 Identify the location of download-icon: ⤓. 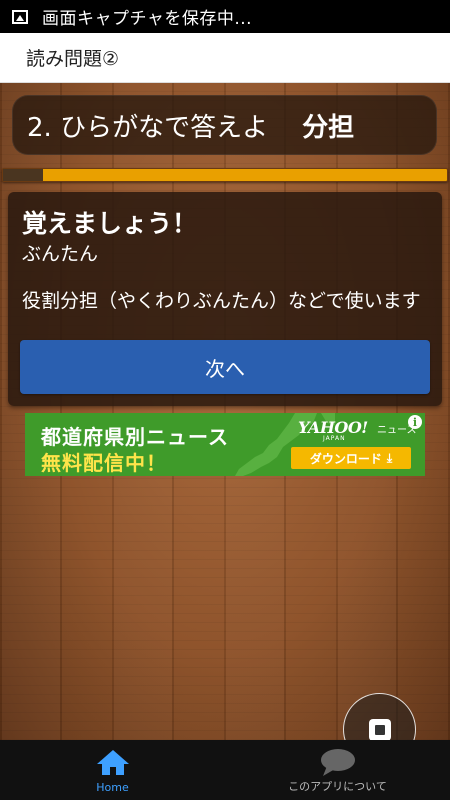
(389, 457).